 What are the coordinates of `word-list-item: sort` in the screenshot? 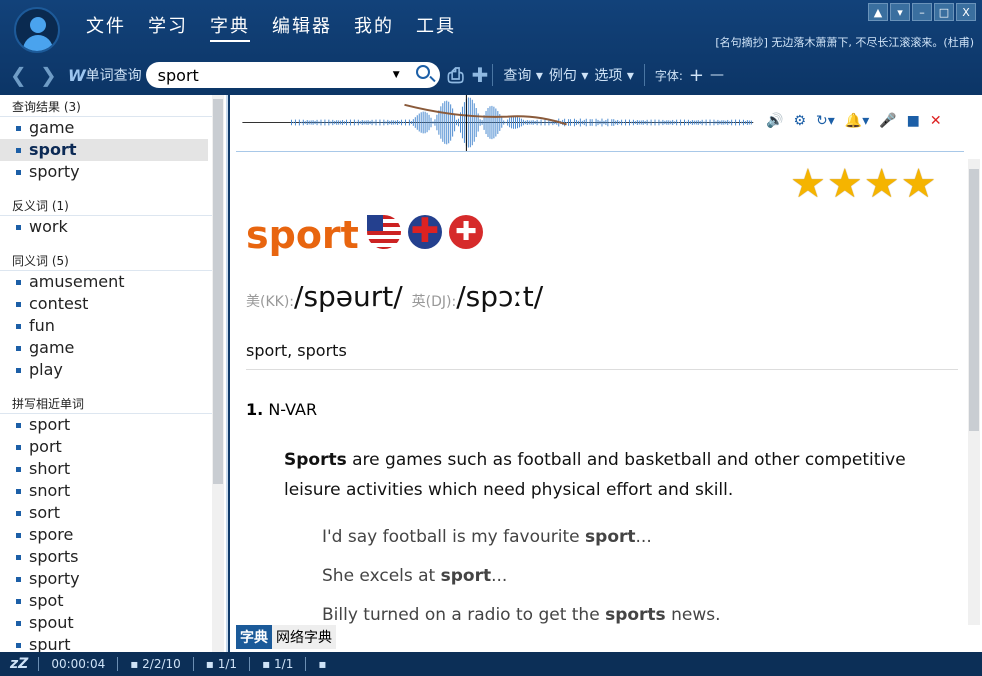 It's located at (104, 513).